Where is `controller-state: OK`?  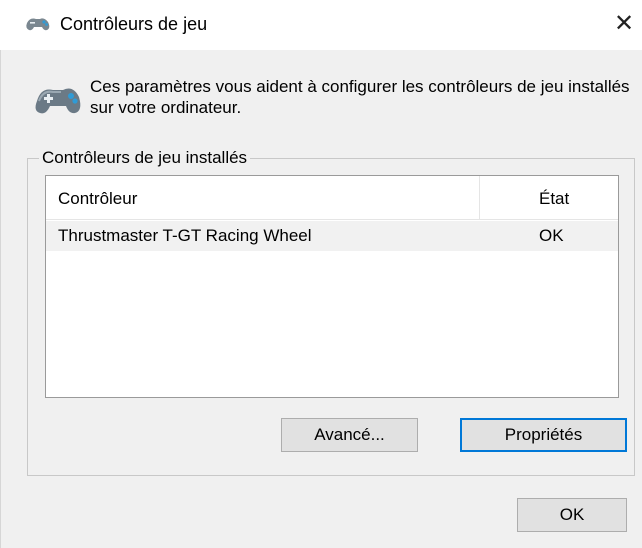
controller-state: OK is located at coordinates (551, 235).